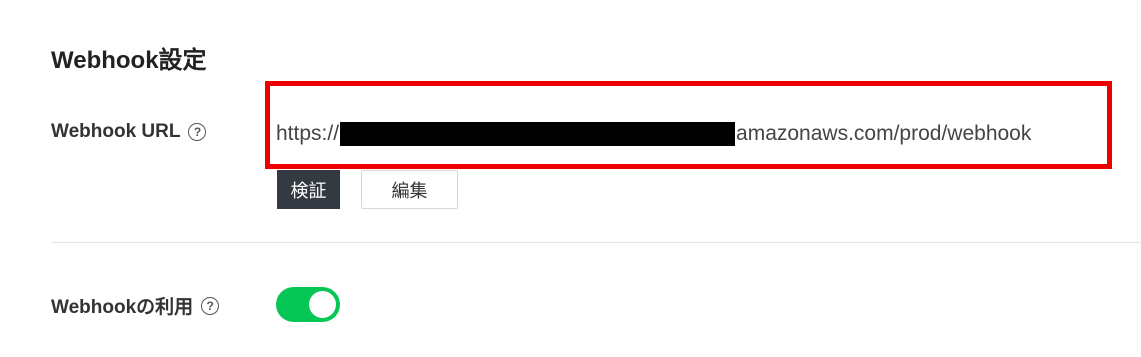 This screenshot has height=357, width=1141. I want to click on webhook-usage-label: Webhookの利用, so click(122, 307).